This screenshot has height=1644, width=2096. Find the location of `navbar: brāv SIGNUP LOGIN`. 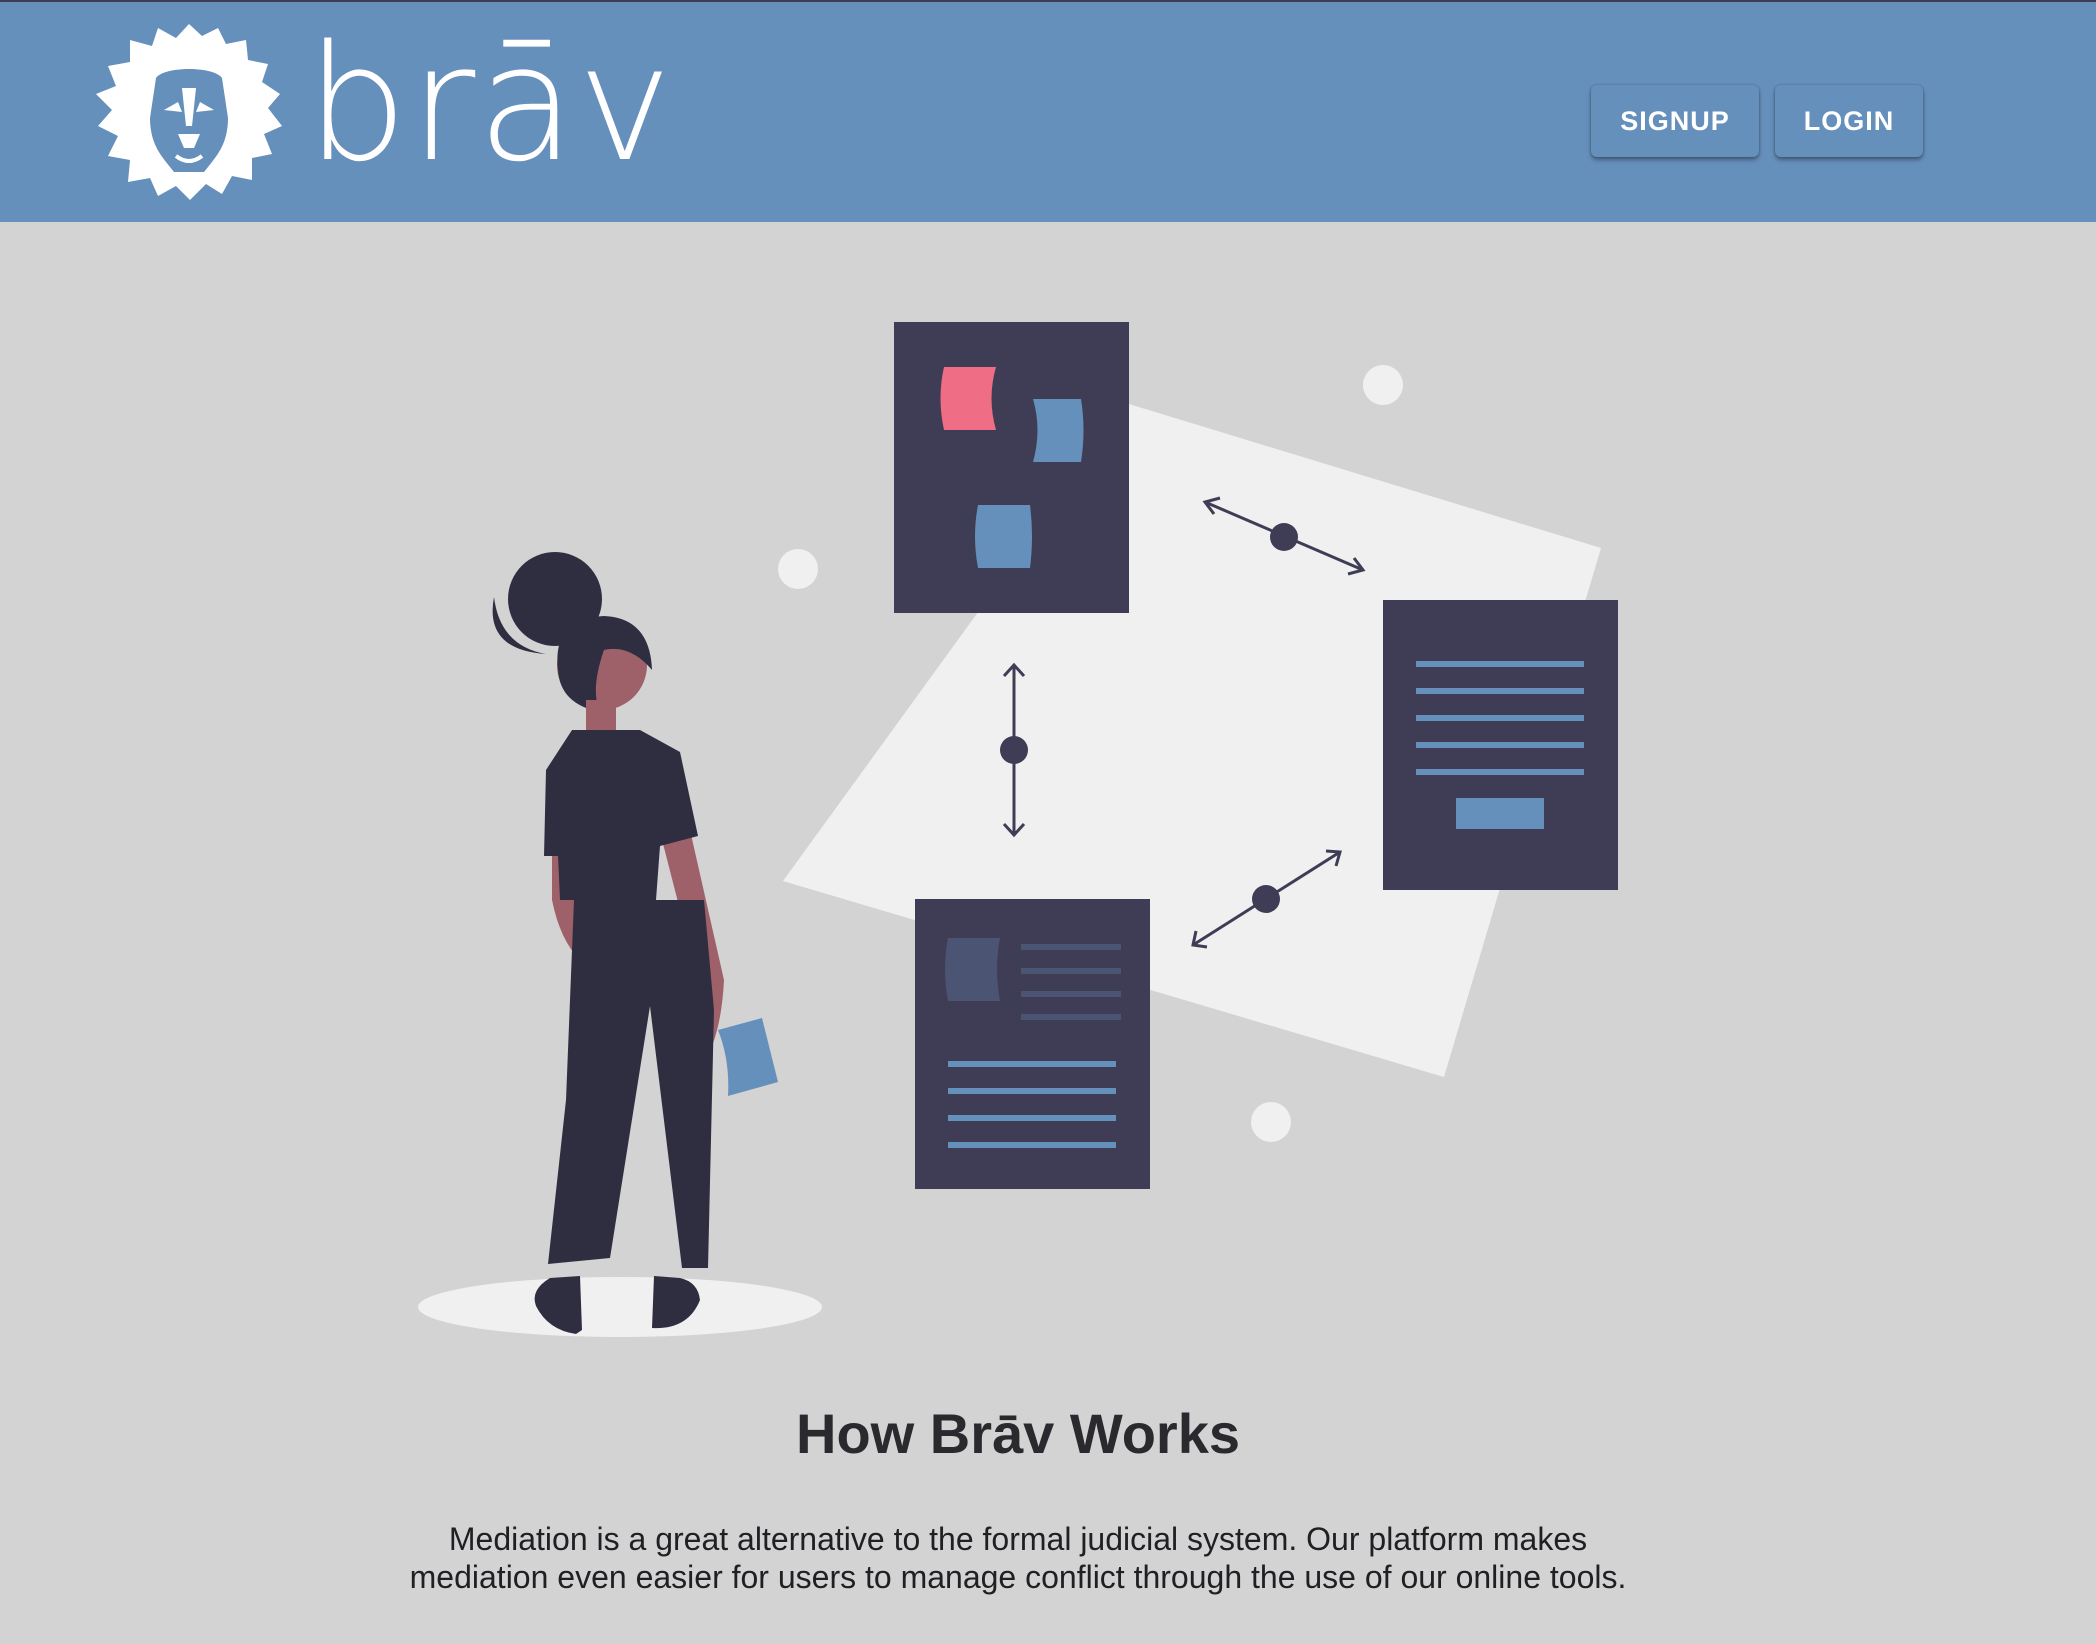

navbar: brāv SIGNUP LOGIN is located at coordinates (1048, 111).